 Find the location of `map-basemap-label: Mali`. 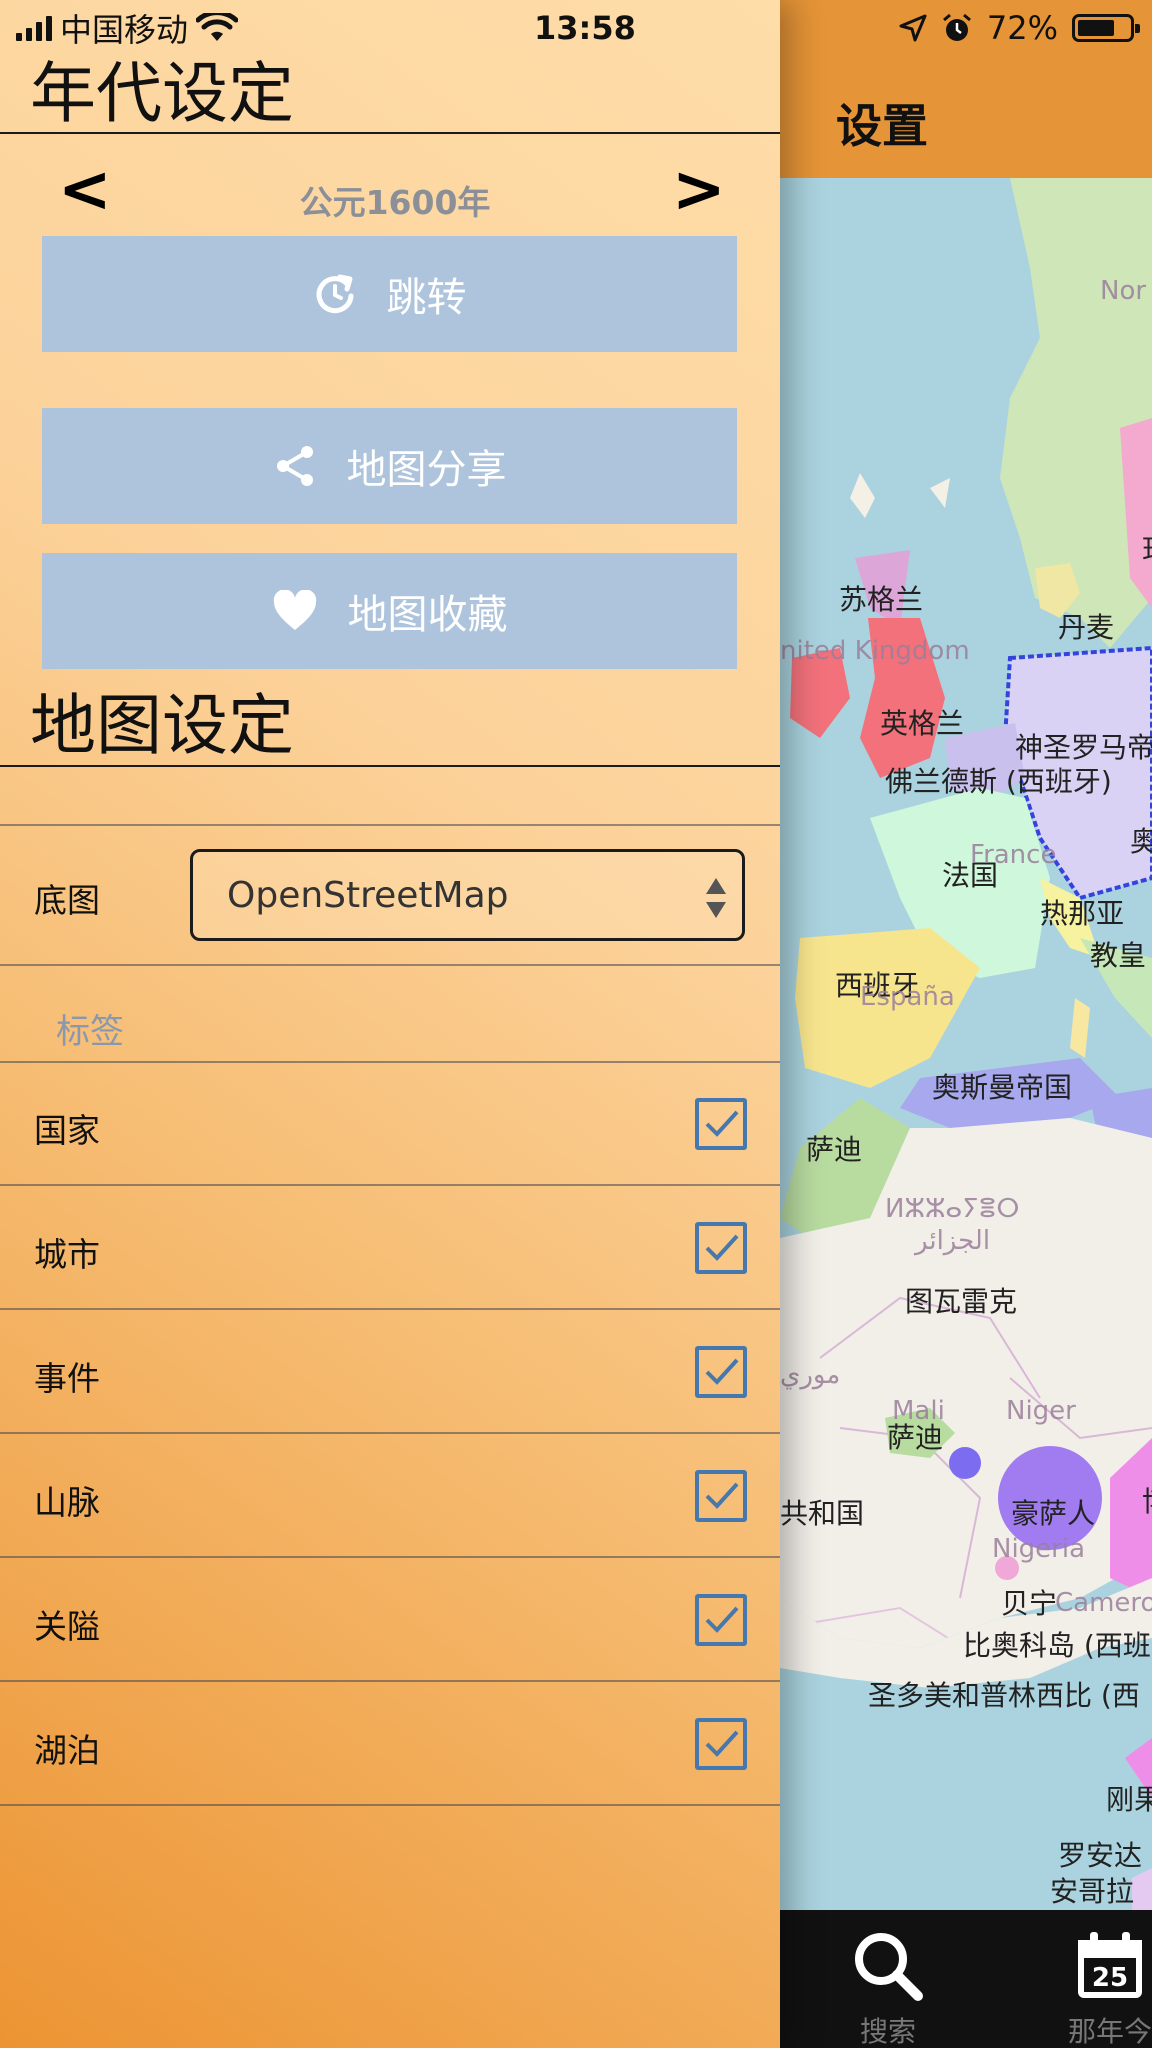

map-basemap-label: Mali is located at coordinates (918, 1411).